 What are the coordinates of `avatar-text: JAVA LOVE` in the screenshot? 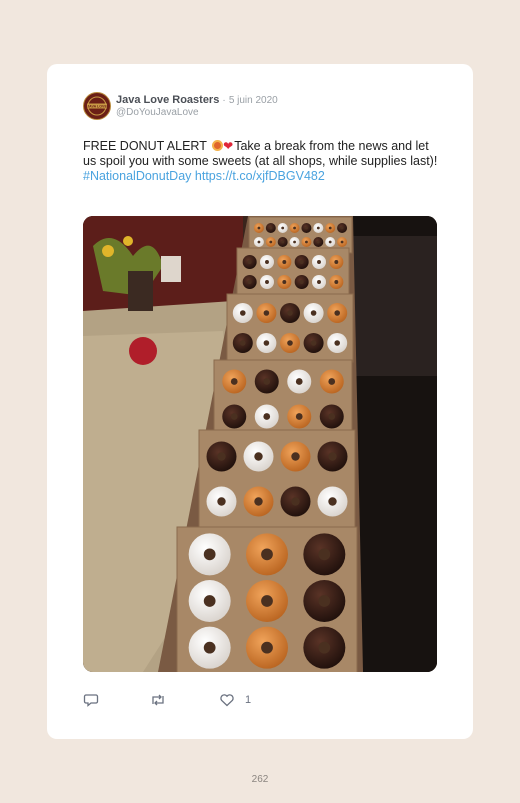 It's located at (97, 107).